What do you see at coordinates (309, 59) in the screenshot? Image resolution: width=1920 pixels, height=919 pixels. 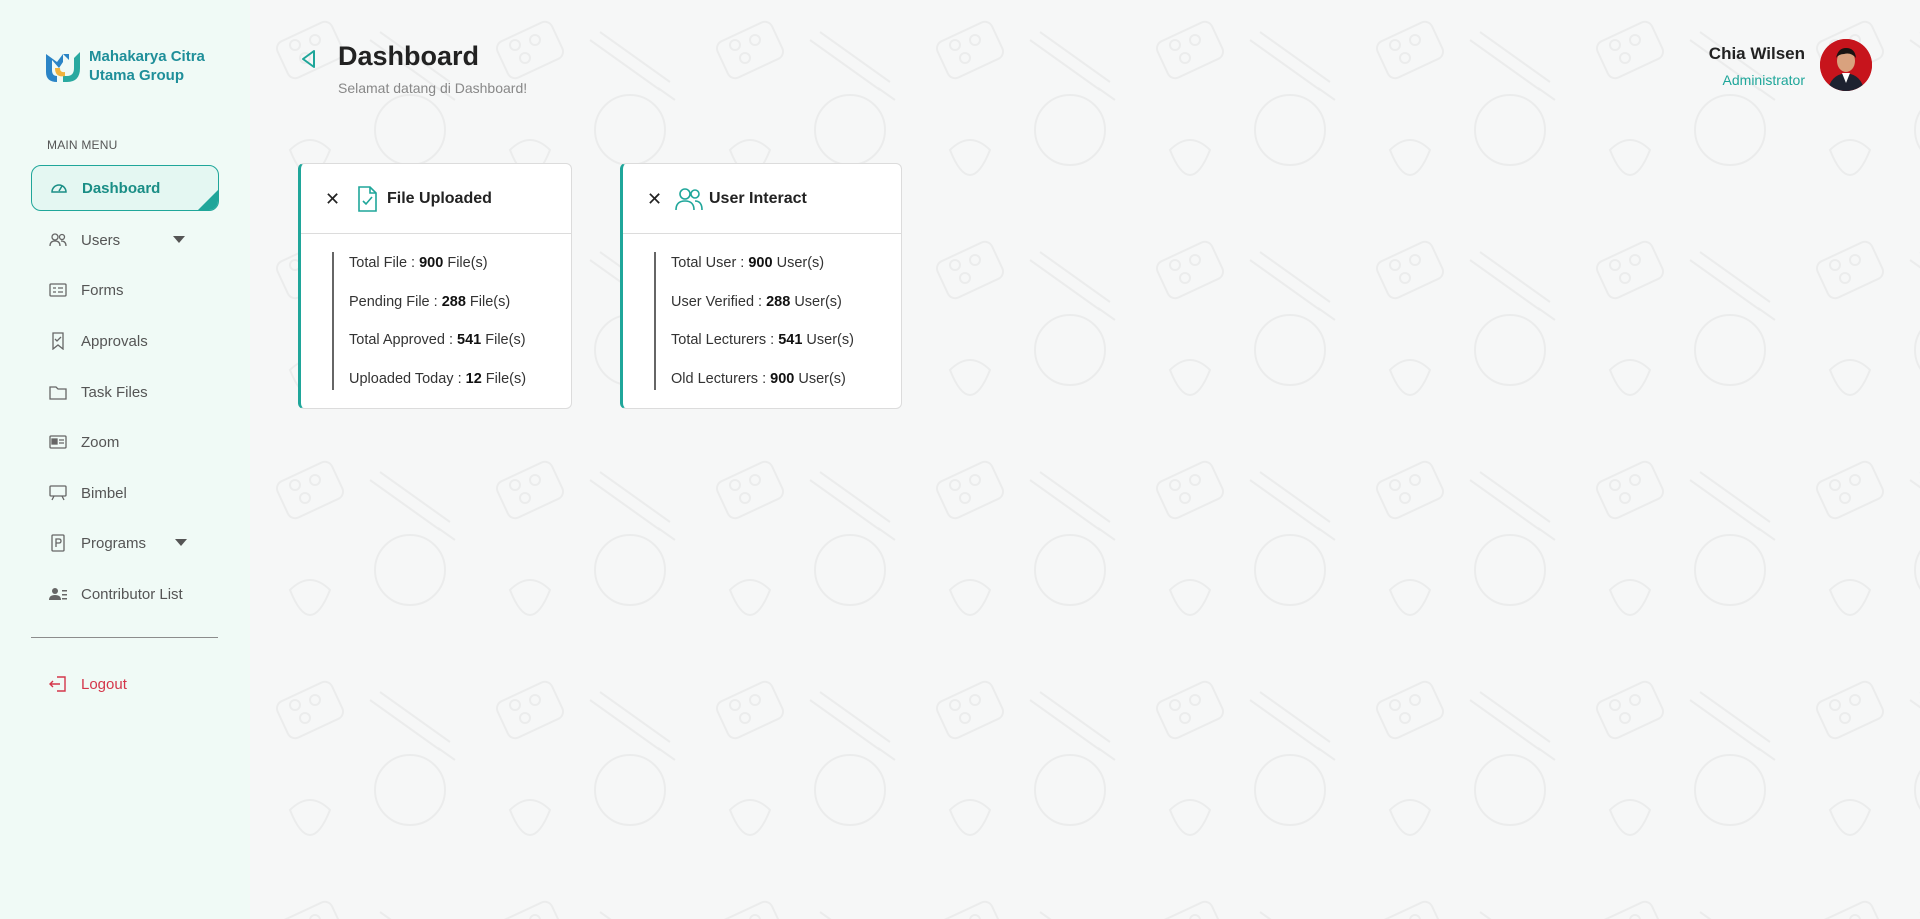 I see `back-chevron-icon` at bounding box center [309, 59].